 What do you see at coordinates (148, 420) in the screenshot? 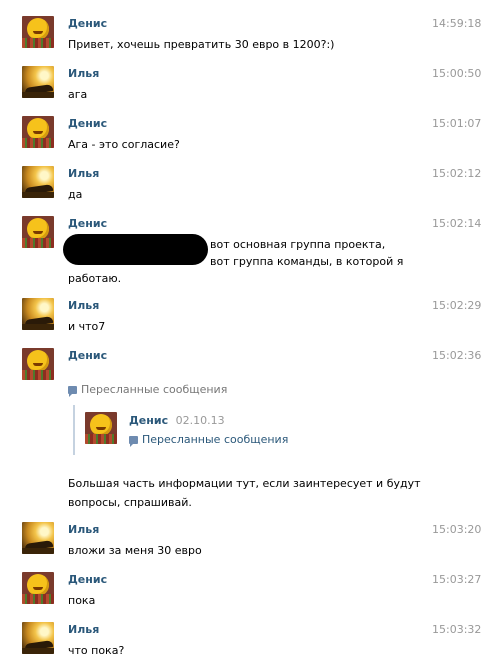
I see `forwarded-author: Денис` at bounding box center [148, 420].